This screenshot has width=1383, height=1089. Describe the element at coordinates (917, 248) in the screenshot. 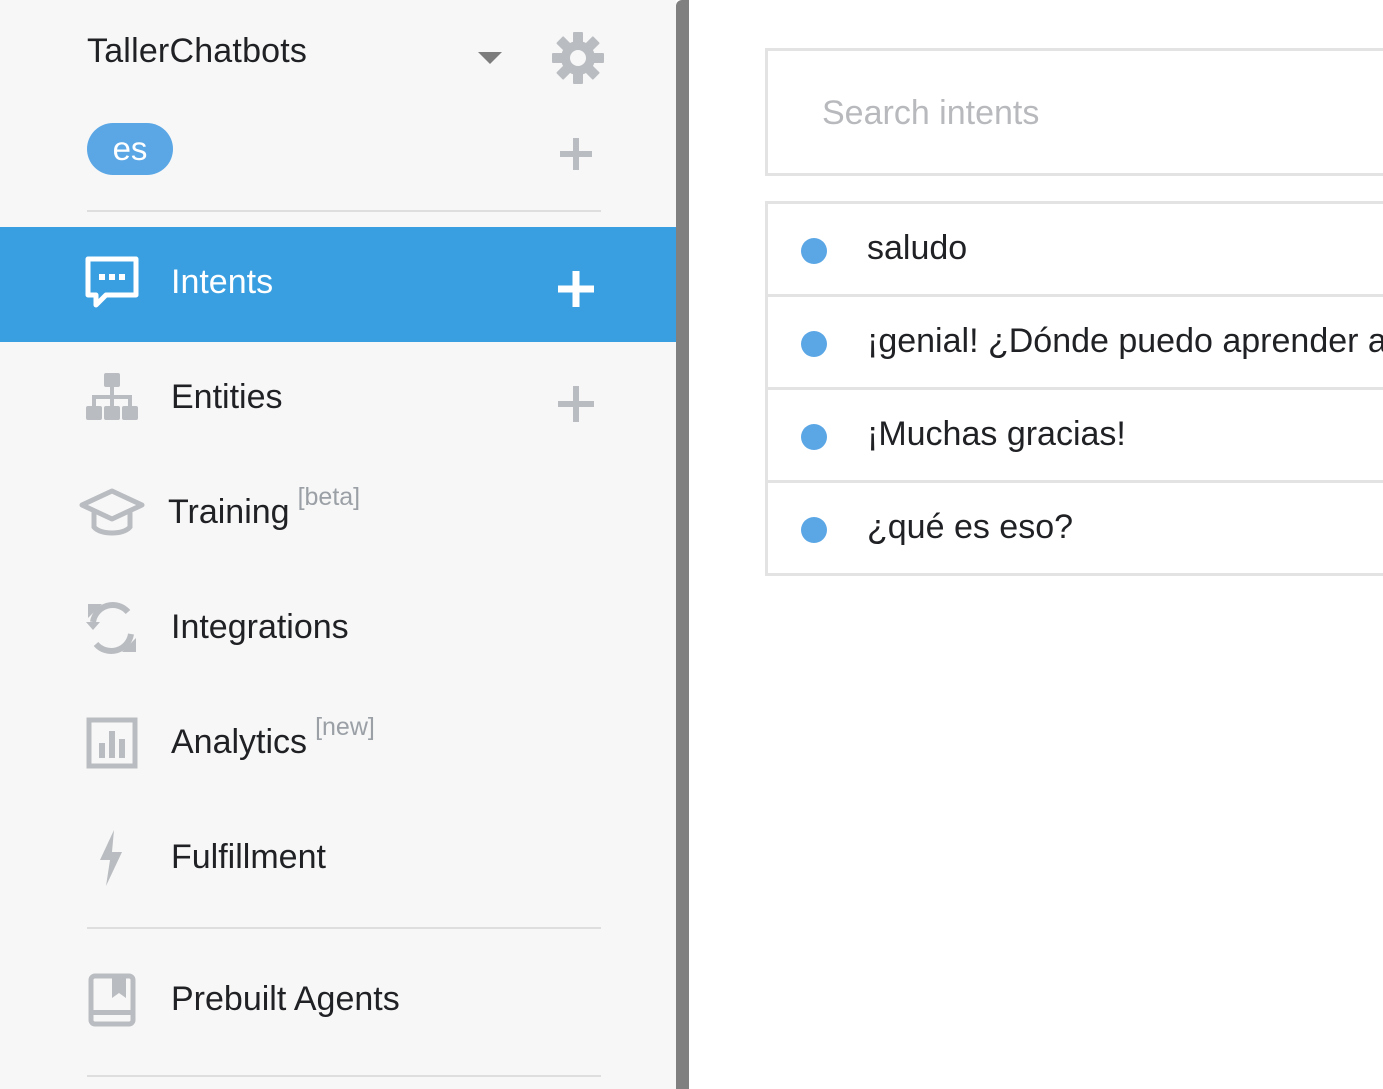

I see `intent-name: saludo` at that location.